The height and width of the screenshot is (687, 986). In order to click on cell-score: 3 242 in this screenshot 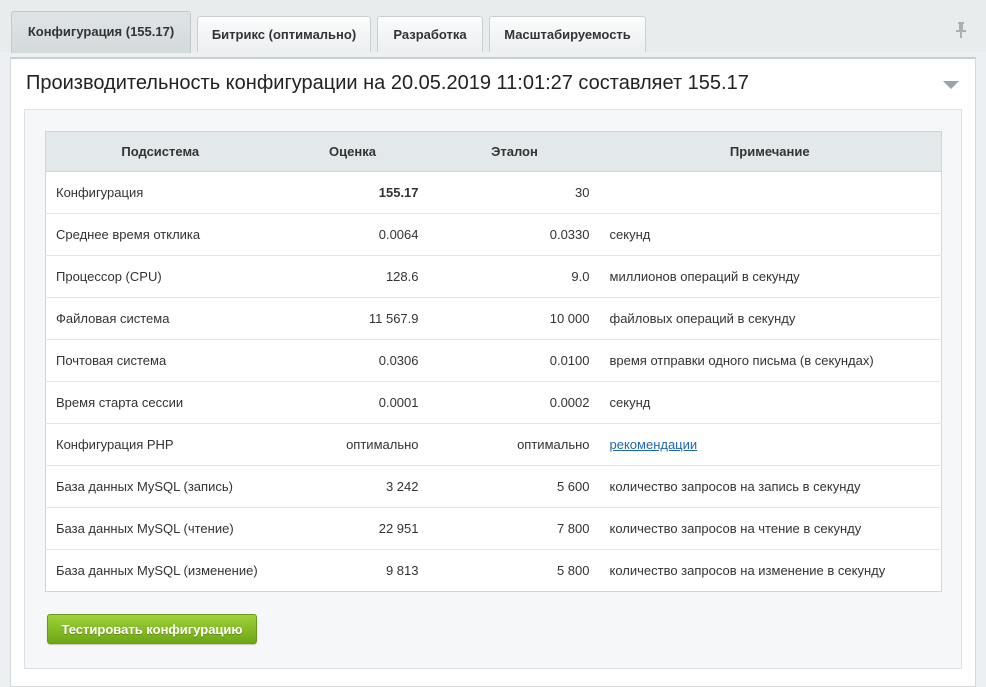, I will do `click(352, 486)`.